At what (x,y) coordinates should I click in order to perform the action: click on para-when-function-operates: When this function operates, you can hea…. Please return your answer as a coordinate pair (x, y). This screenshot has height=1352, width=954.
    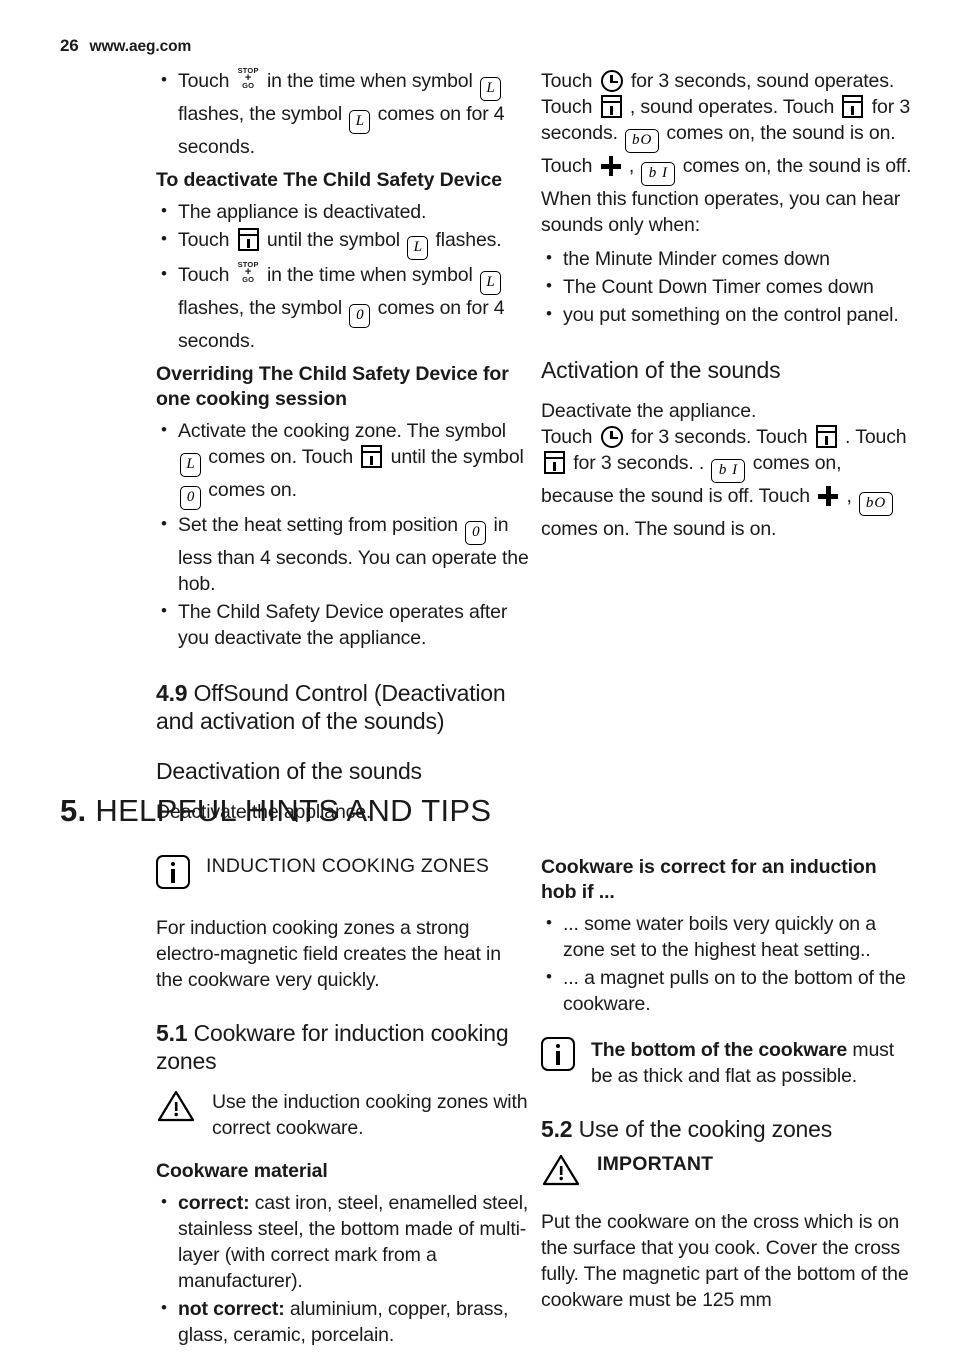
    Looking at the image, I should click on (721, 212).